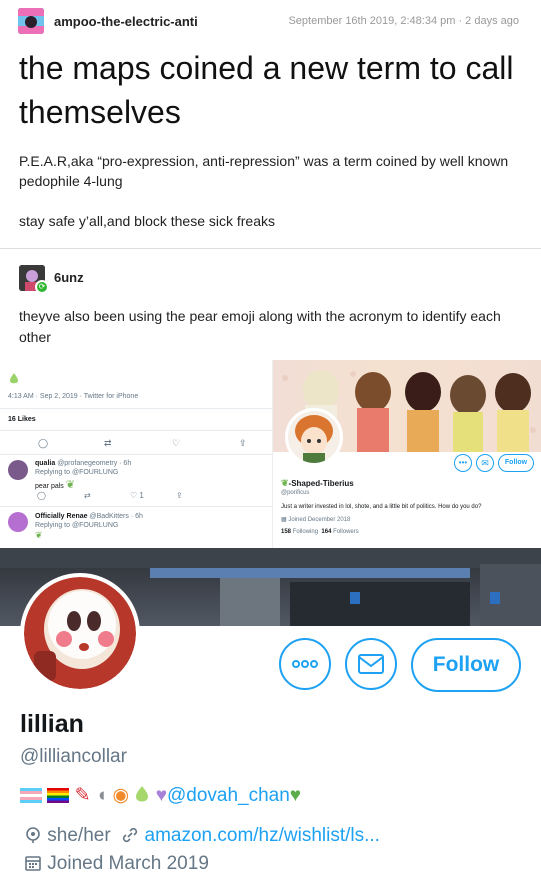 The width and height of the screenshot is (541, 885). I want to click on profile-handle: @porificus, so click(295, 493).